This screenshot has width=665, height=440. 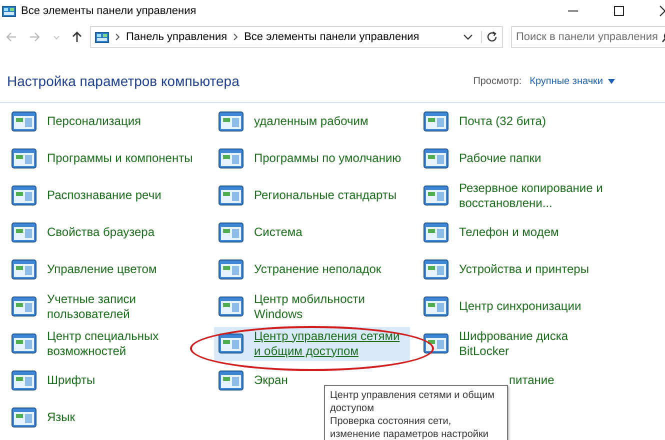 I want to click on up-arrow-icon, so click(x=77, y=37).